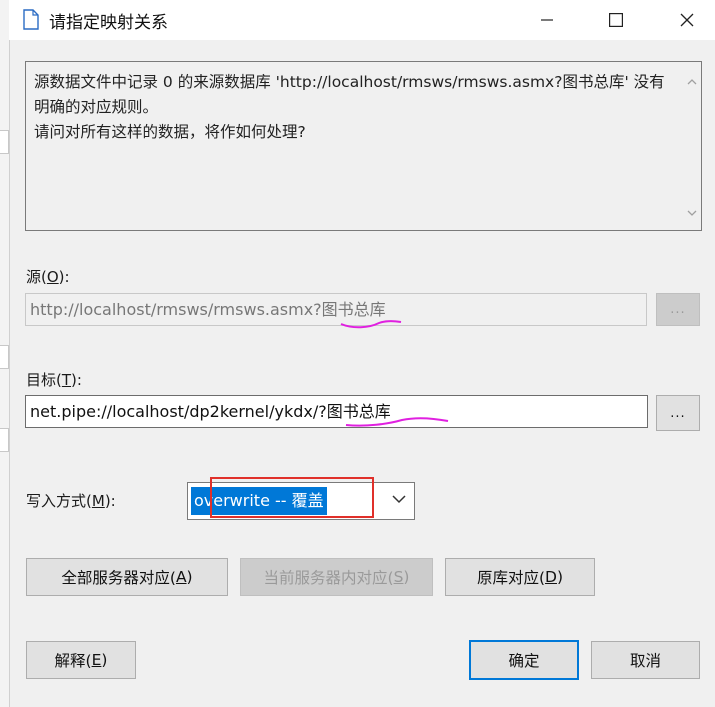 The height and width of the screenshot is (707, 715). I want to click on minimize-icon, so click(546, 20).